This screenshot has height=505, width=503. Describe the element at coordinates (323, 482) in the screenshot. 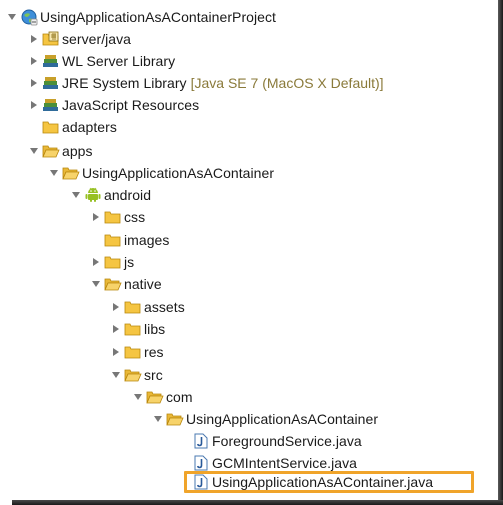

I see `tree-item-label: UsingApplicationAsAContainer.java` at that location.